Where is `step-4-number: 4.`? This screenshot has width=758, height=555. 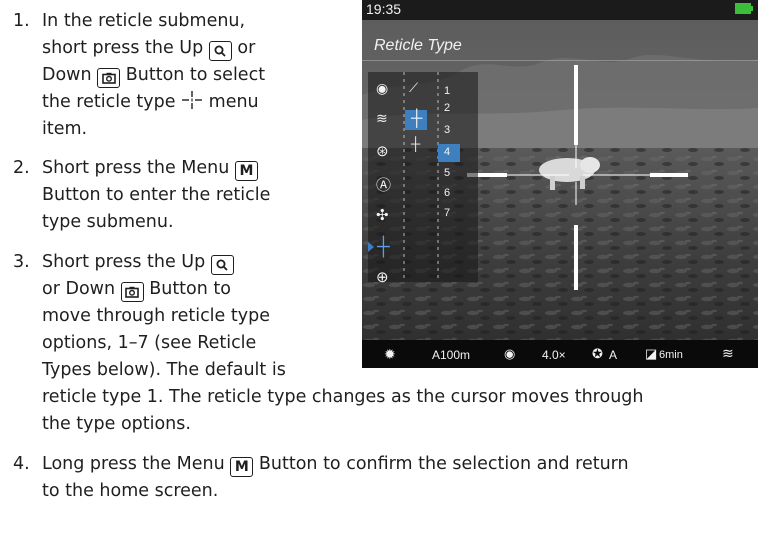 step-4-number: 4. is located at coordinates (21, 464).